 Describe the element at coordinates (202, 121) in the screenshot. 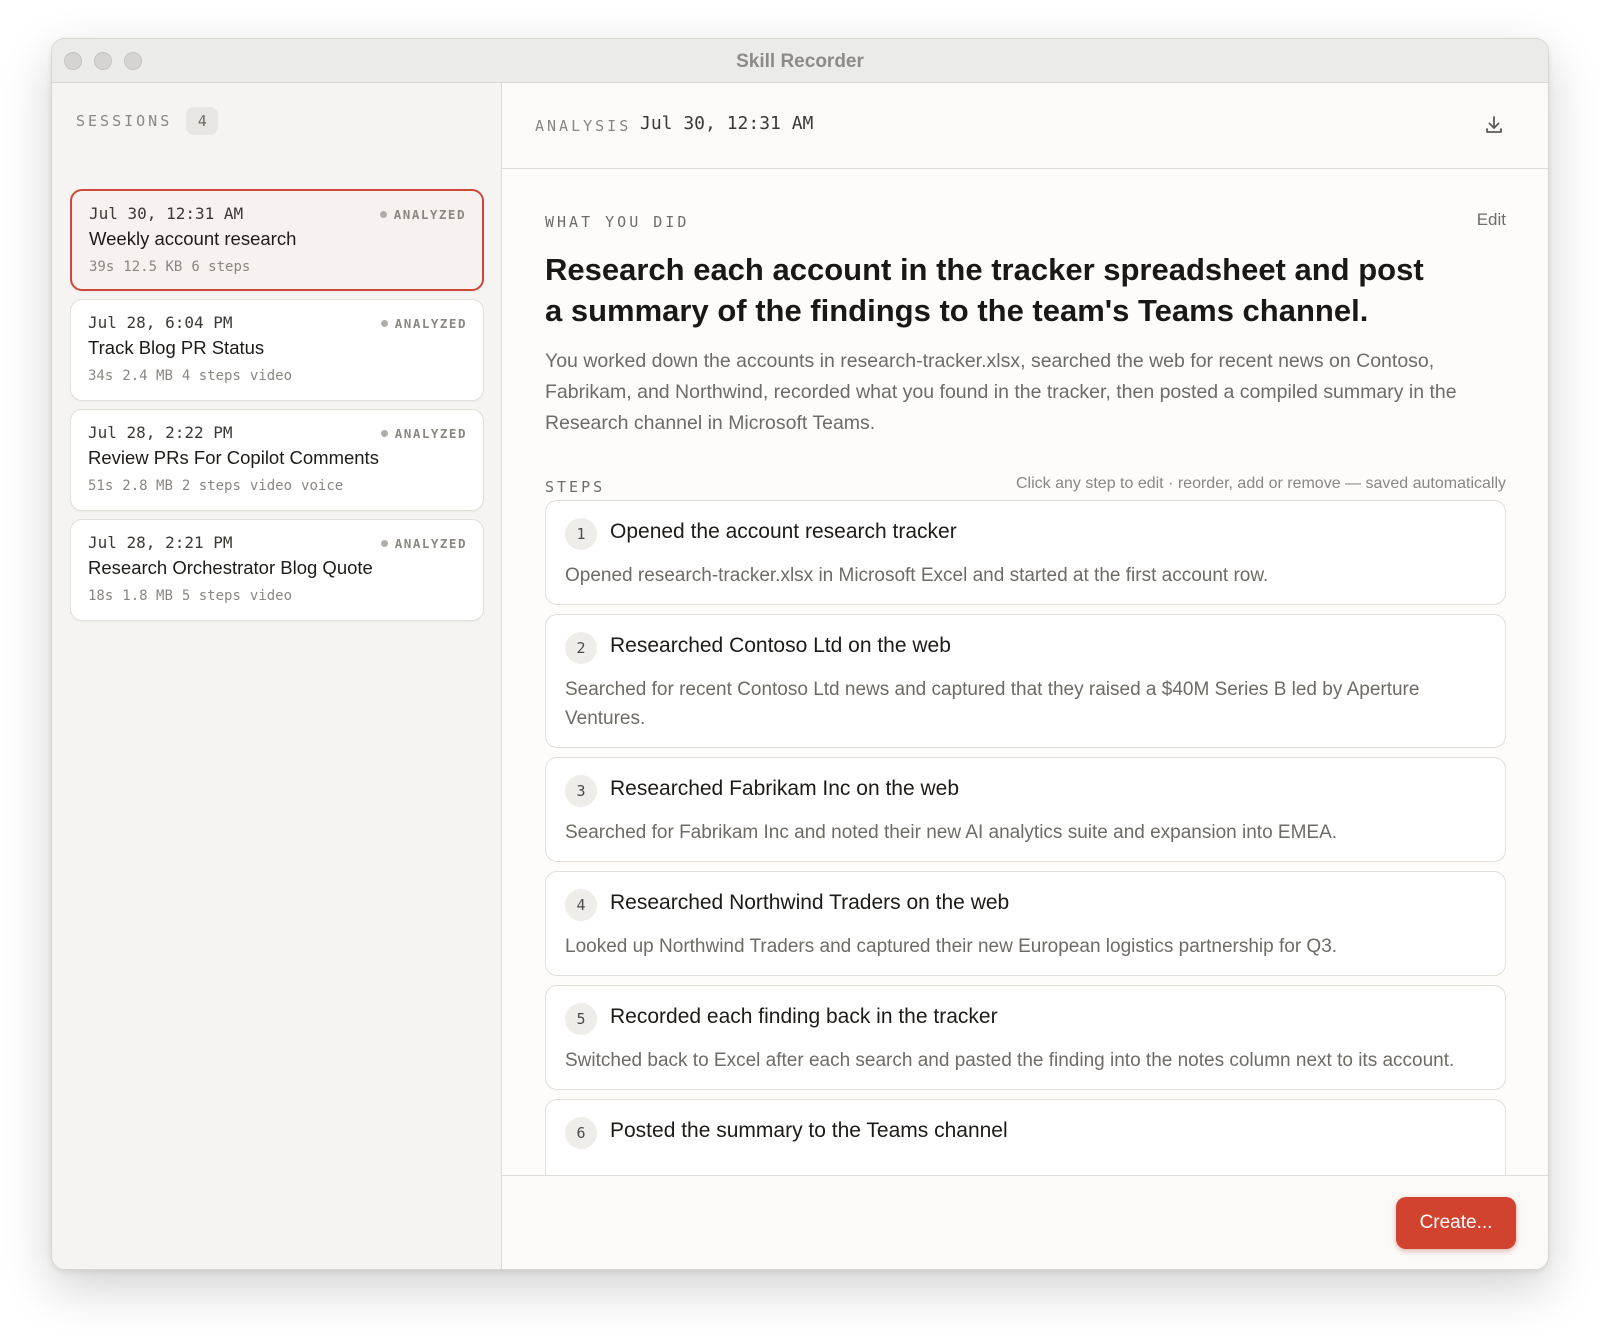

I see `sessions-count-badge: 4` at that location.